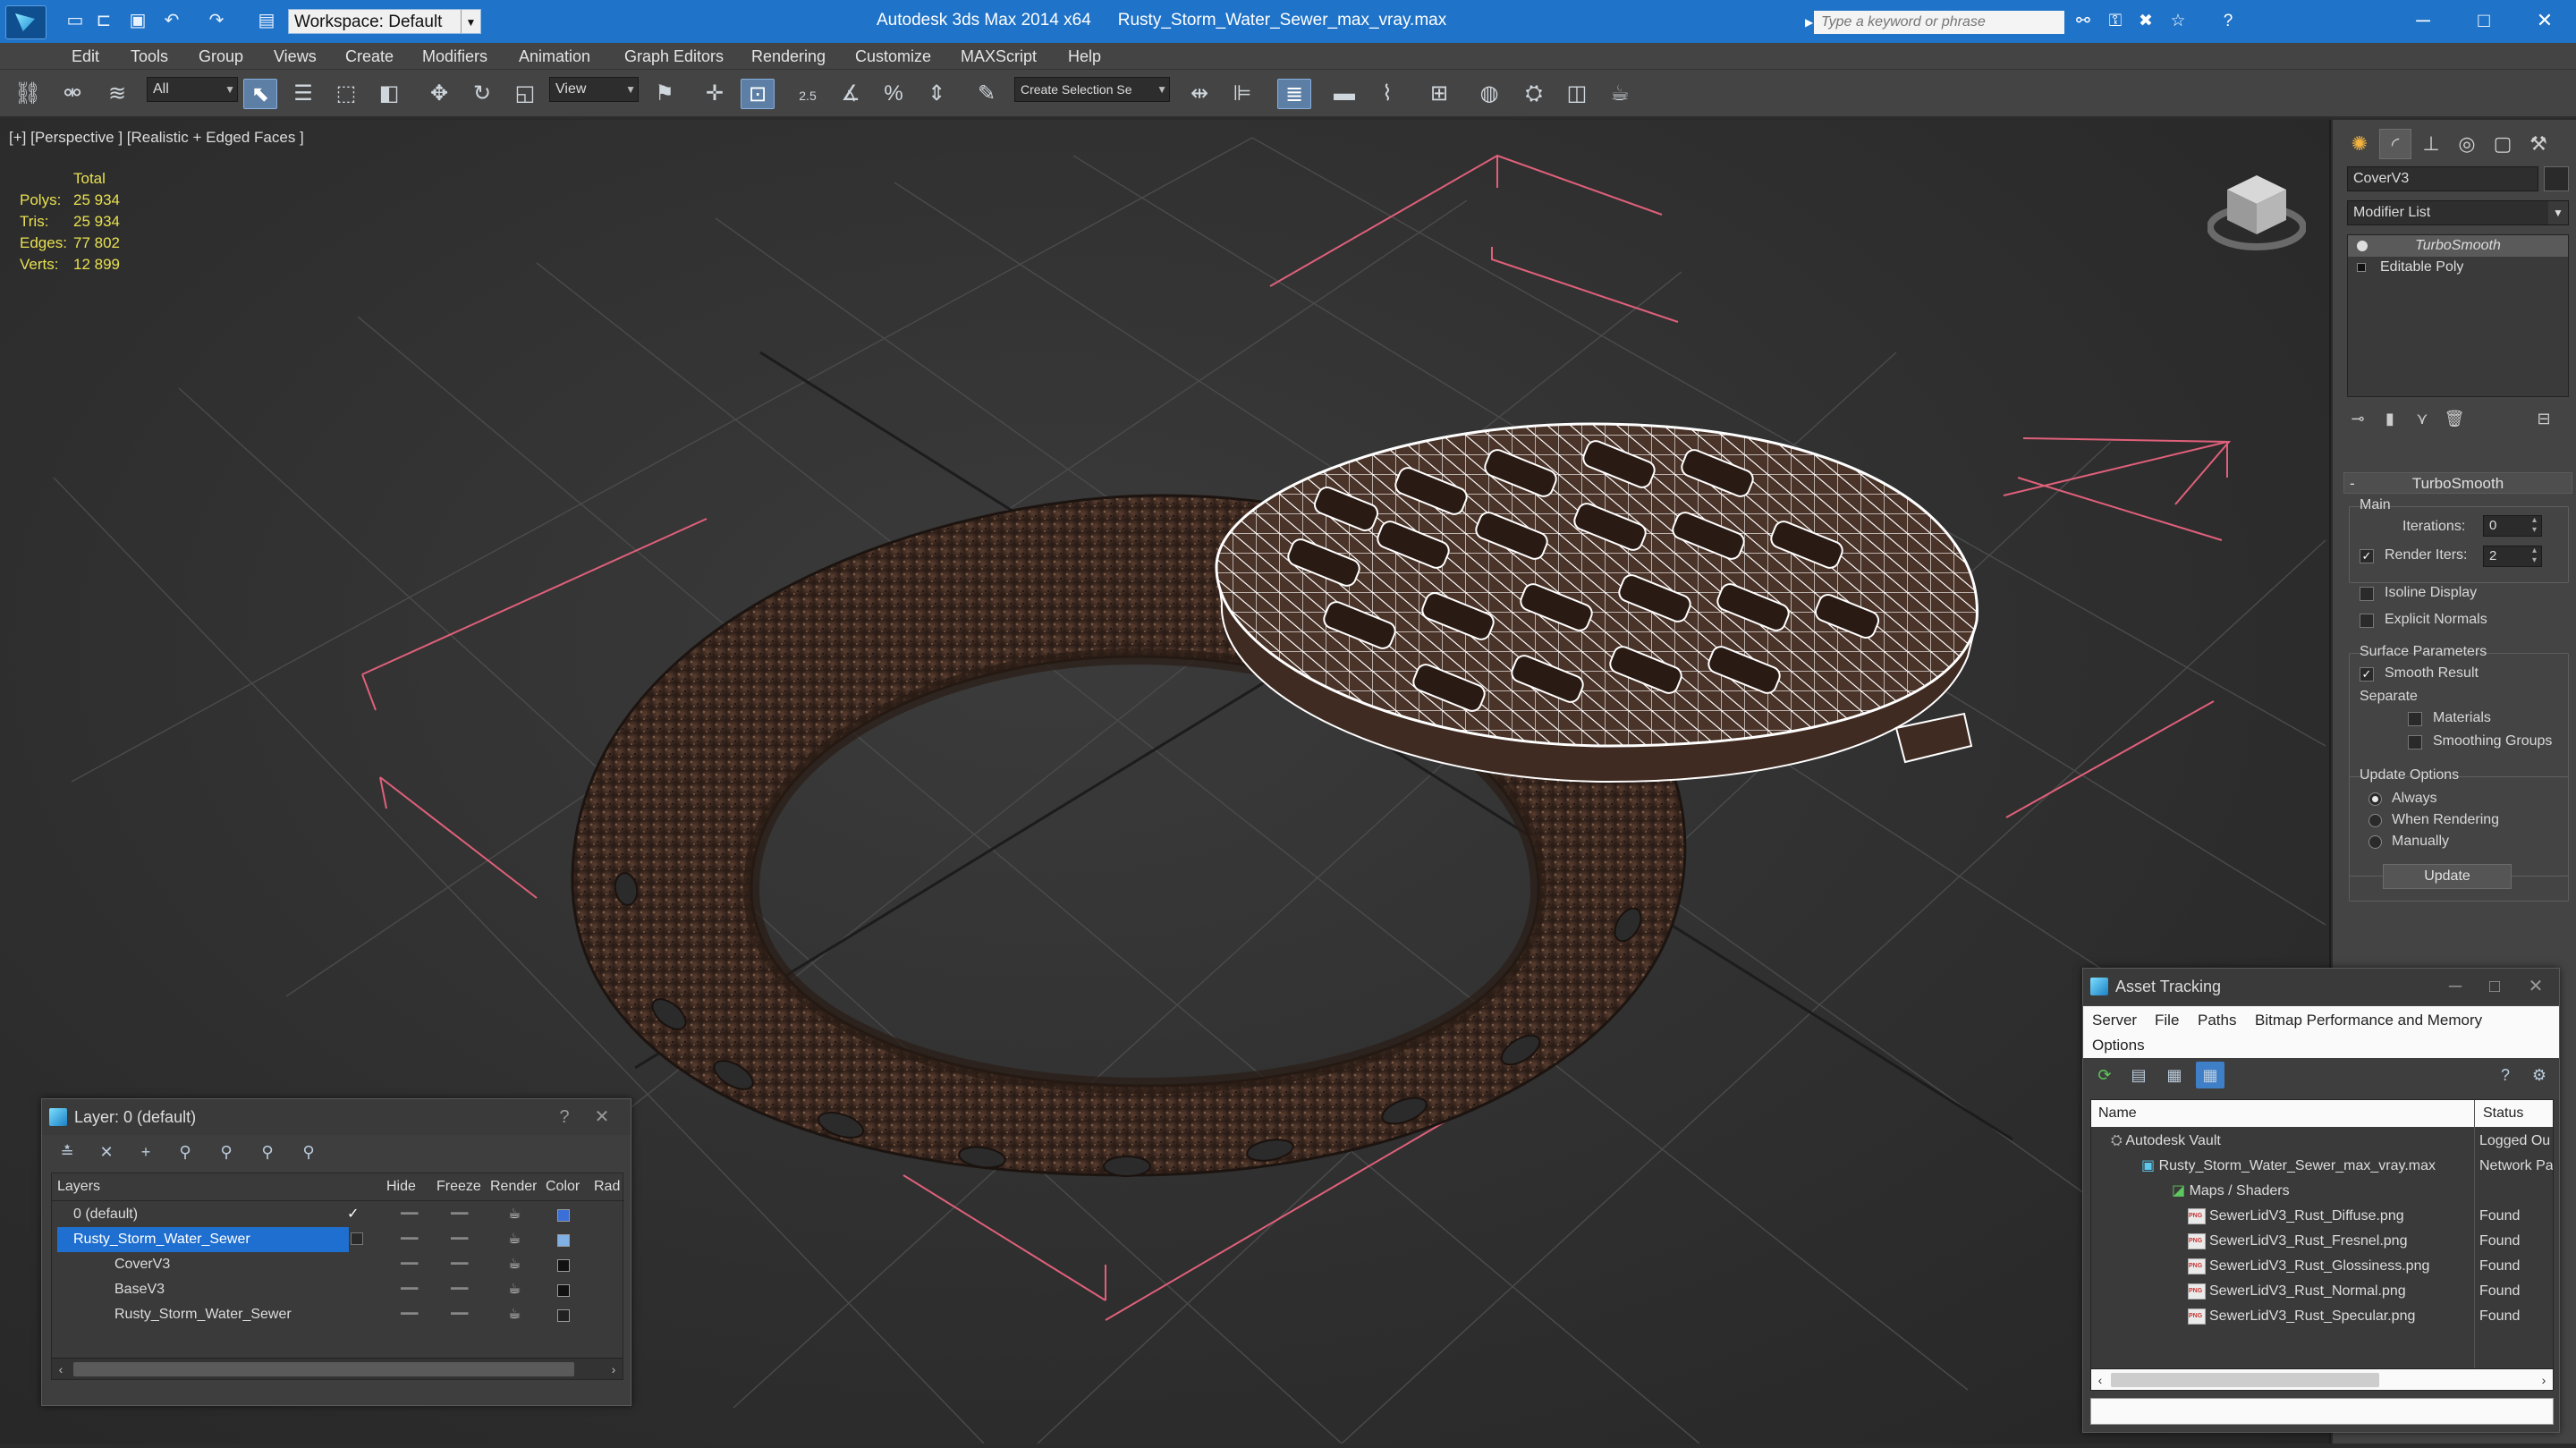 This screenshot has width=2576, height=1448. I want to click on selection-filter-select: All ▼, so click(192, 89).